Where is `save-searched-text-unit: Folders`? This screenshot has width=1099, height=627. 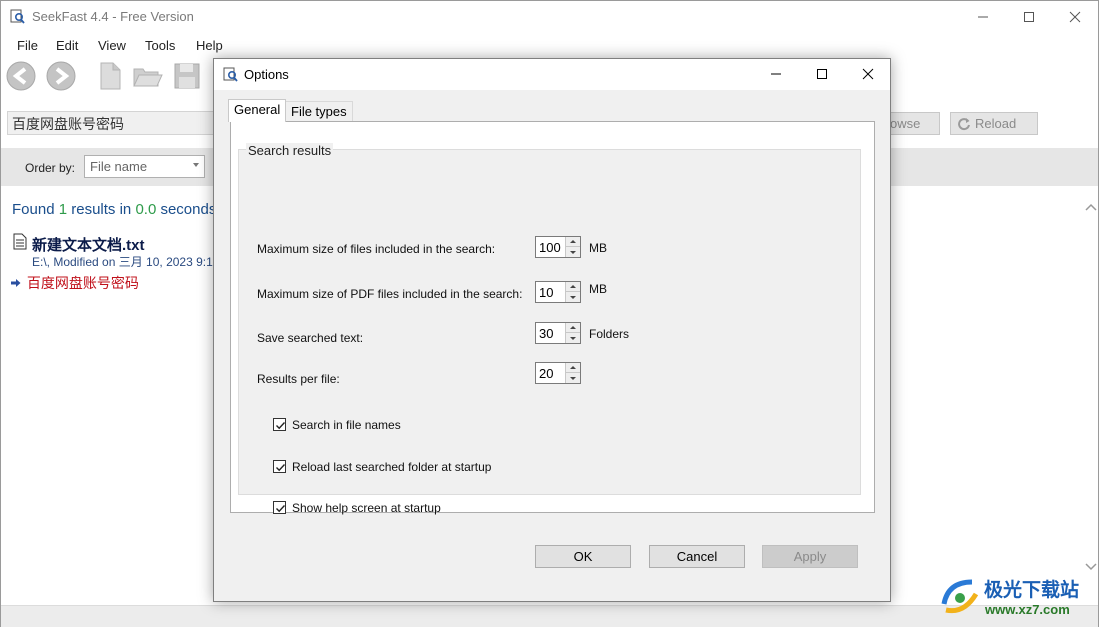
save-searched-text-unit: Folders is located at coordinates (609, 334).